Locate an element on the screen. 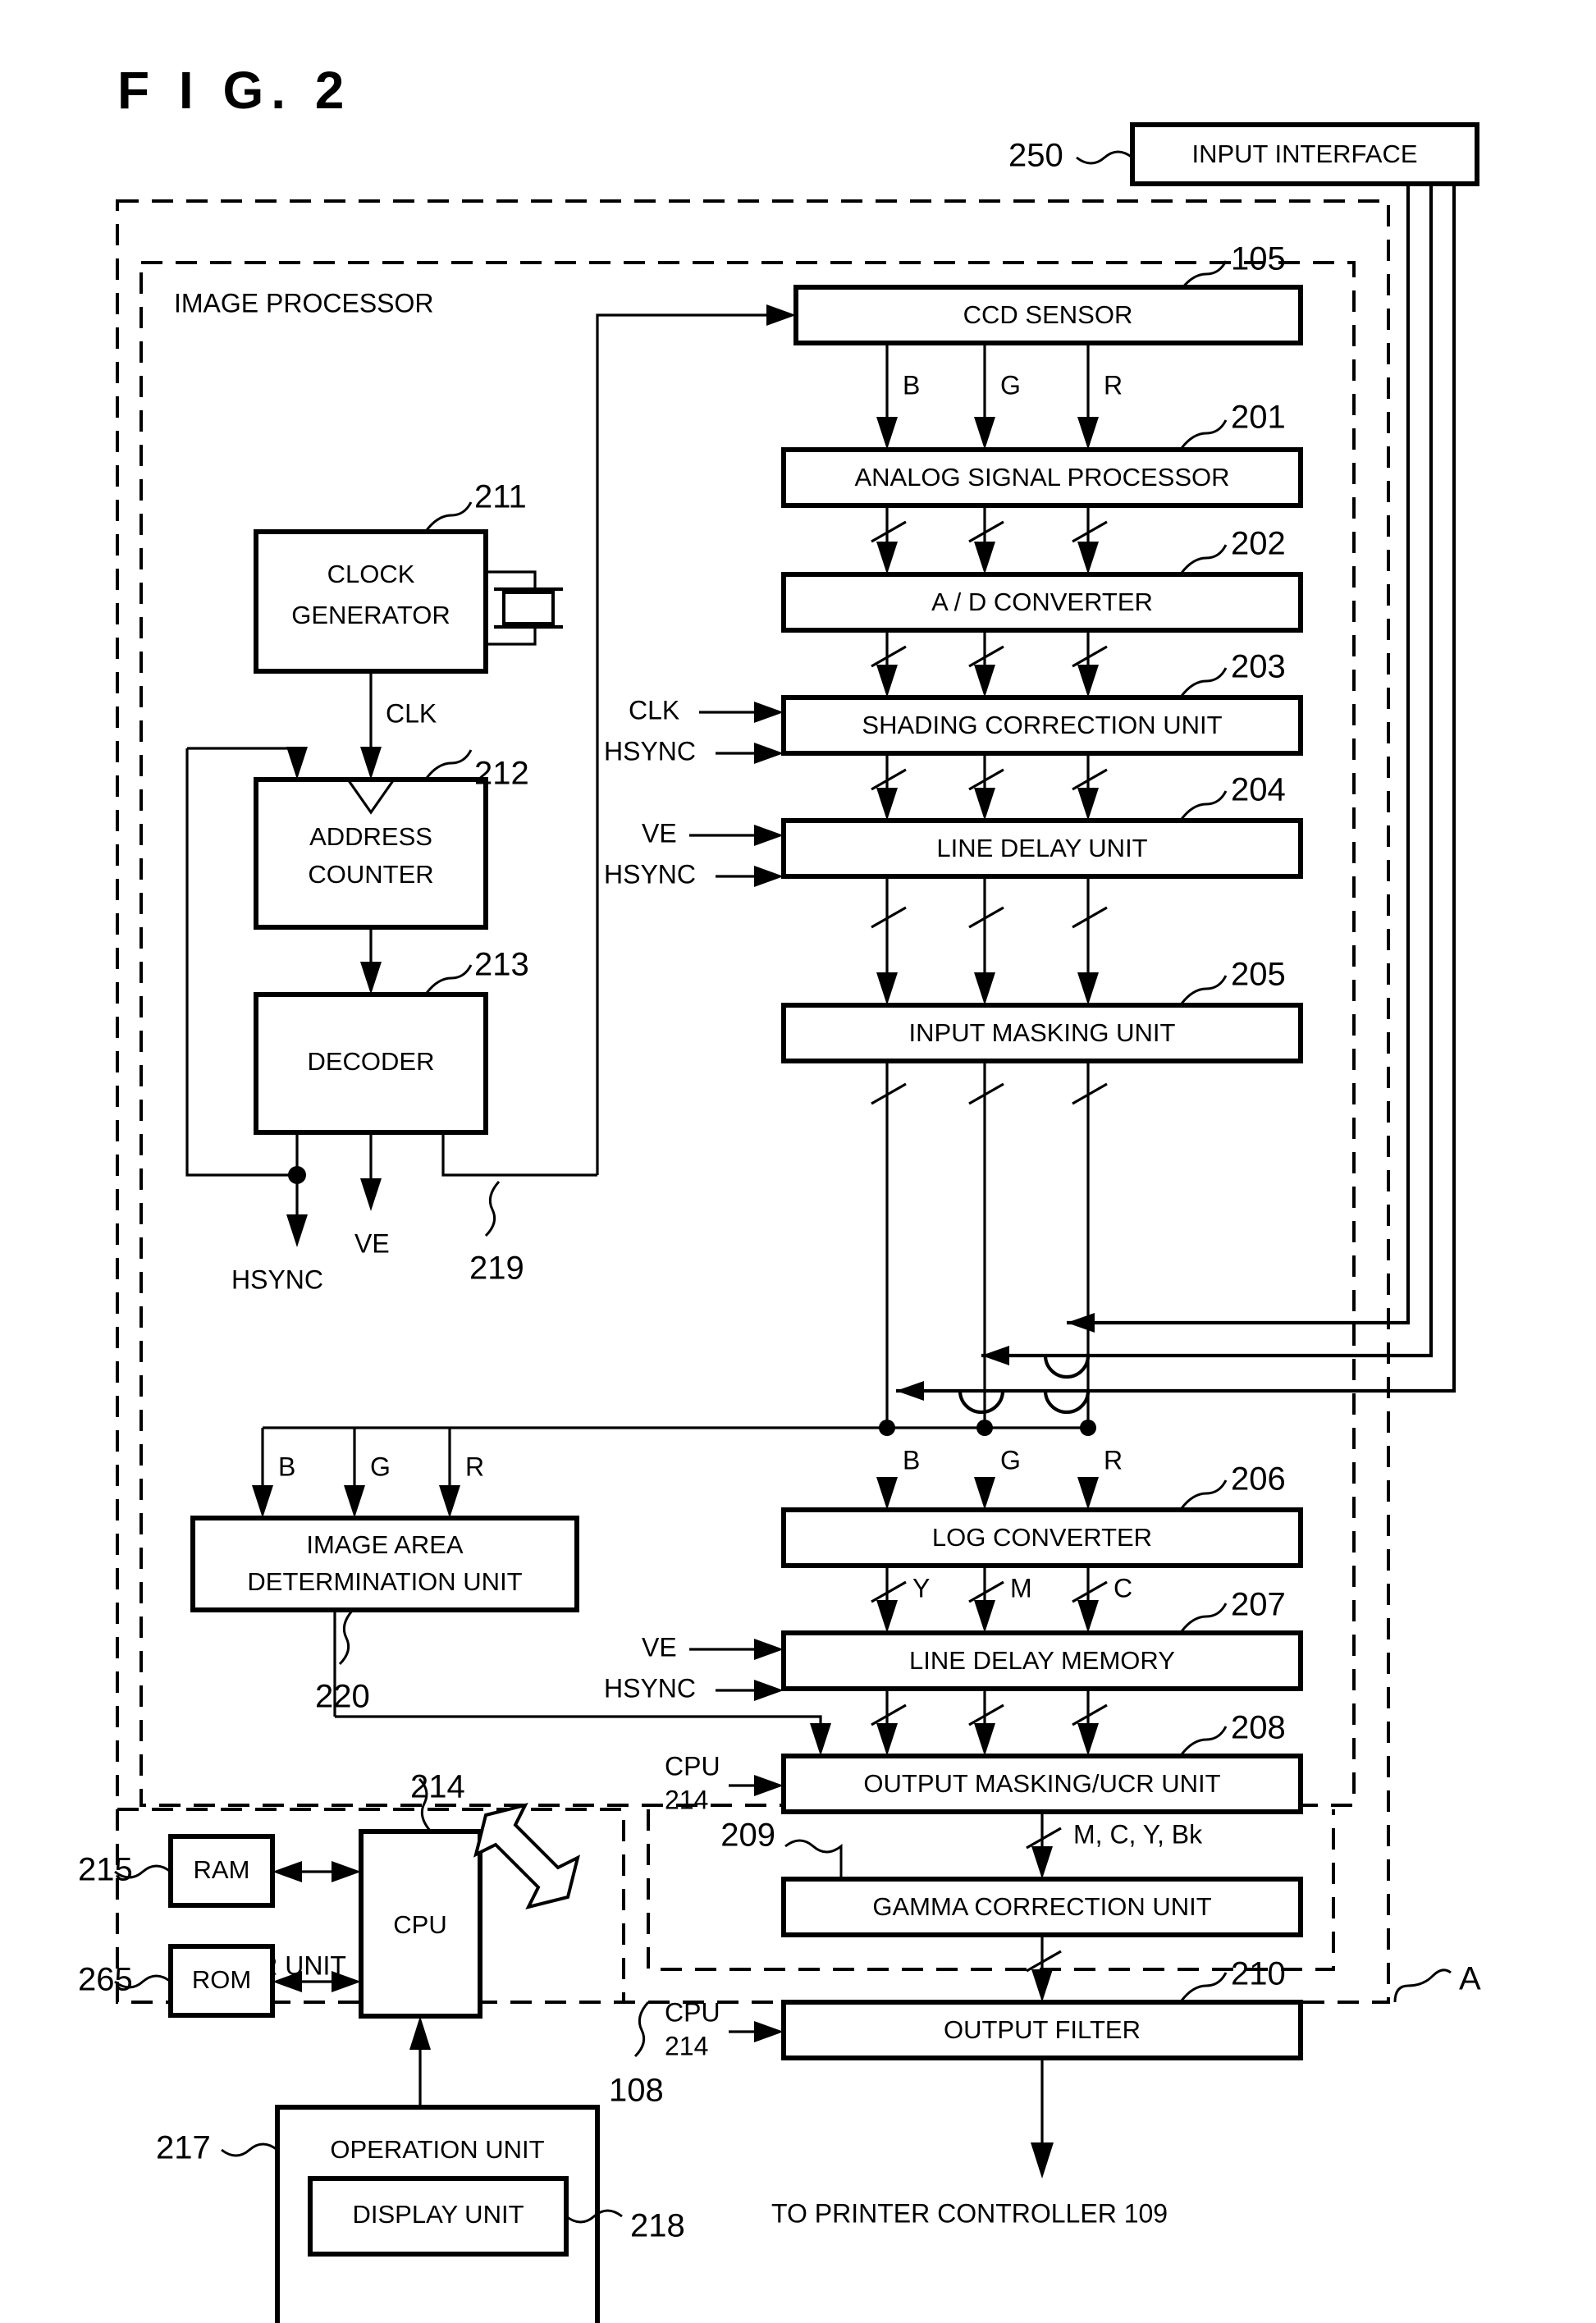 Image resolution: width=1596 pixels, height=2323 pixels. signal-hsync-out: HSYNC is located at coordinates (277, 1279).